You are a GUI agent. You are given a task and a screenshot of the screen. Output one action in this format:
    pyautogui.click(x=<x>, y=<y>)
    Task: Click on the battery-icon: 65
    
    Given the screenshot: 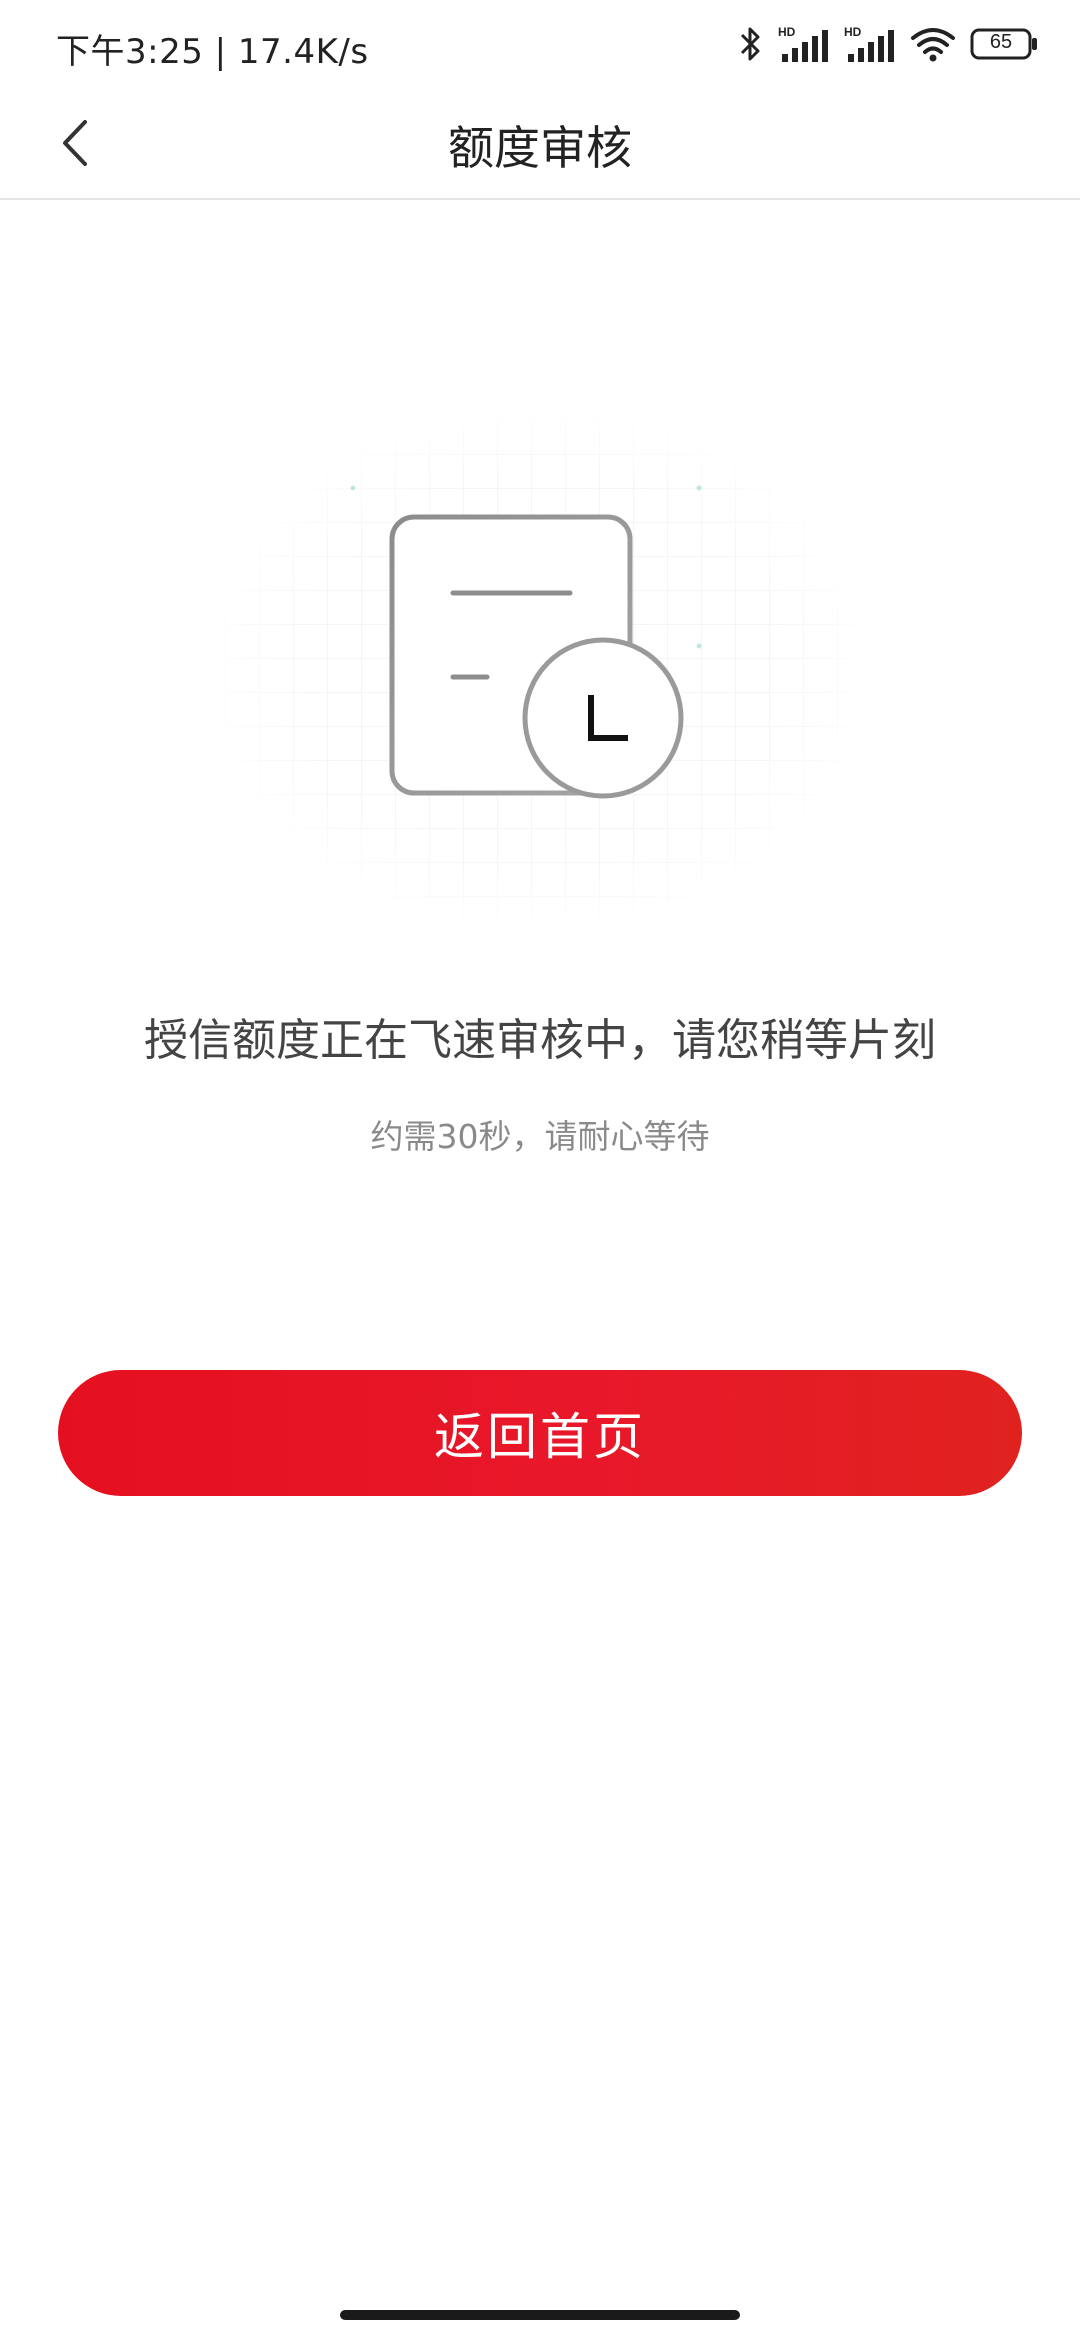 What is the action you would take?
    pyautogui.click(x=1005, y=44)
    